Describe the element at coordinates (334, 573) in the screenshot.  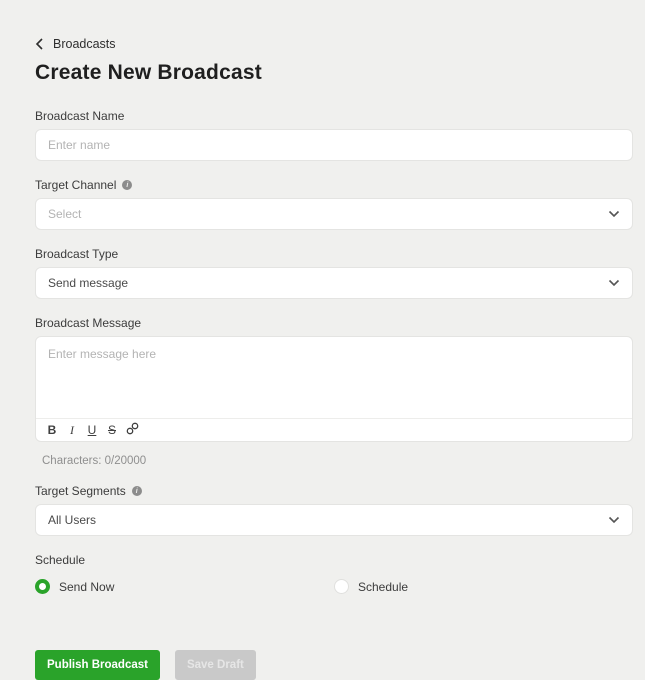
I see `schedule-field: Schedule Send Now Schedule` at that location.